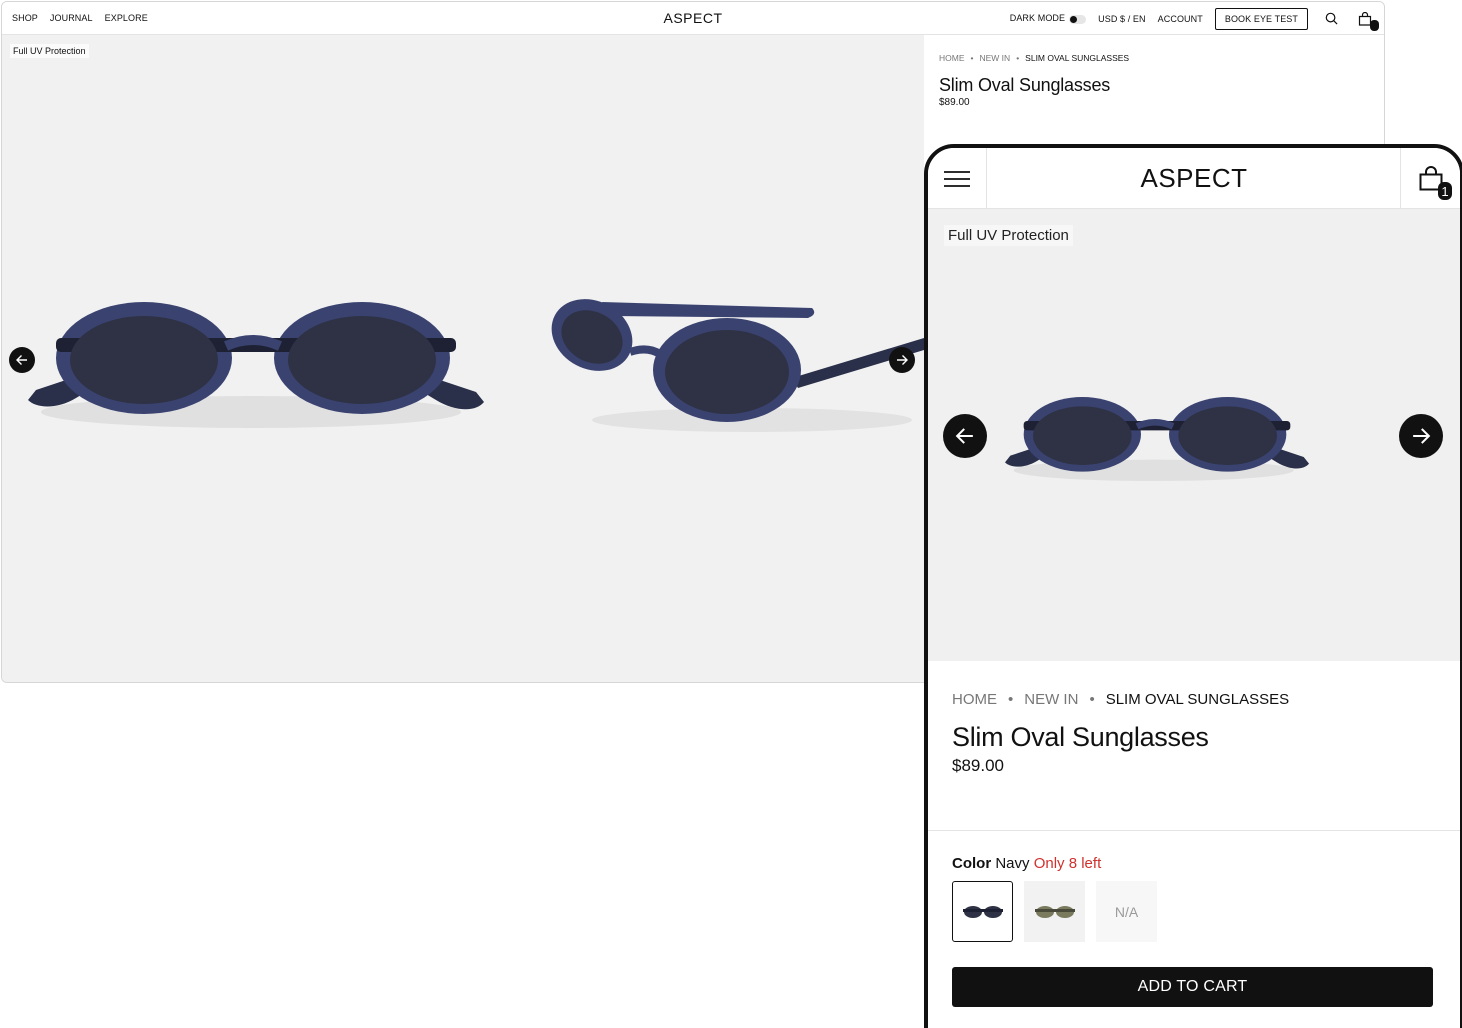 The width and height of the screenshot is (1462, 1028). I want to click on dark-mode-label: DARK MODE, so click(1037, 18).